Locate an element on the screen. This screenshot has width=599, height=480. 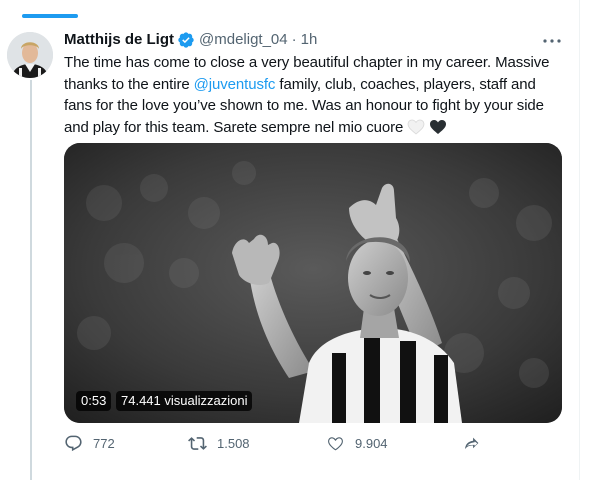
tweet-actions-bar: 772 1.508 9.904 is located at coordinates (284, 446).